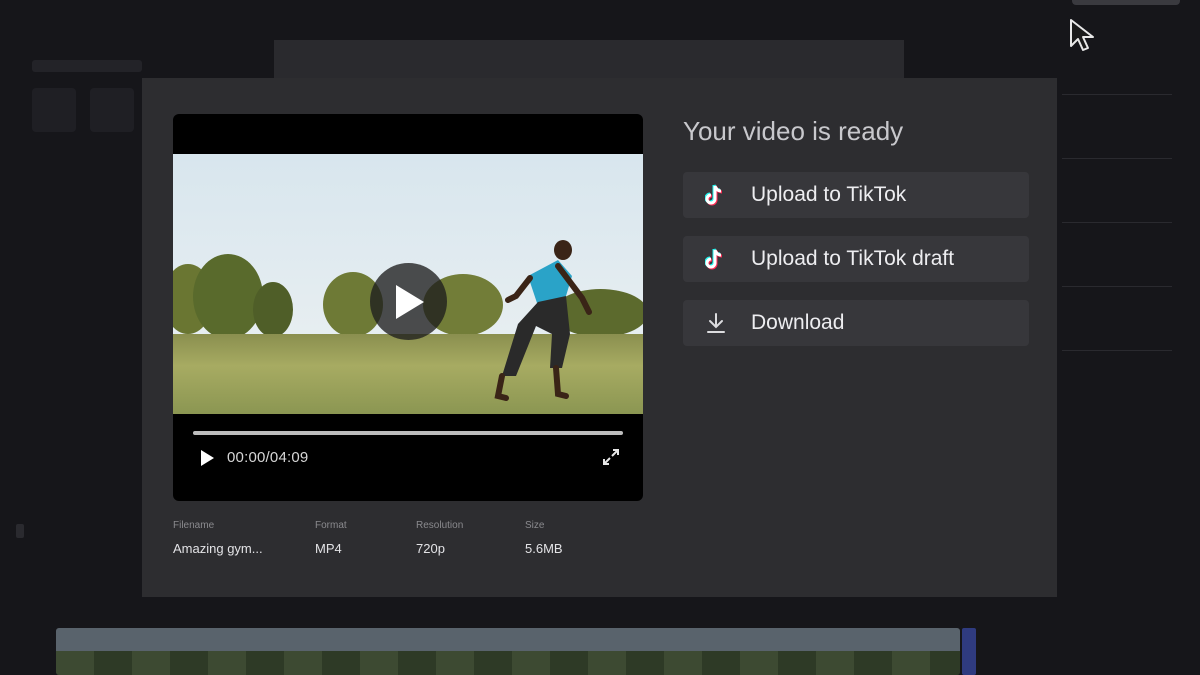 Image resolution: width=1200 pixels, height=675 pixels. Describe the element at coordinates (853, 258) in the screenshot. I see `action-label: Upload to TikTok draft` at that location.